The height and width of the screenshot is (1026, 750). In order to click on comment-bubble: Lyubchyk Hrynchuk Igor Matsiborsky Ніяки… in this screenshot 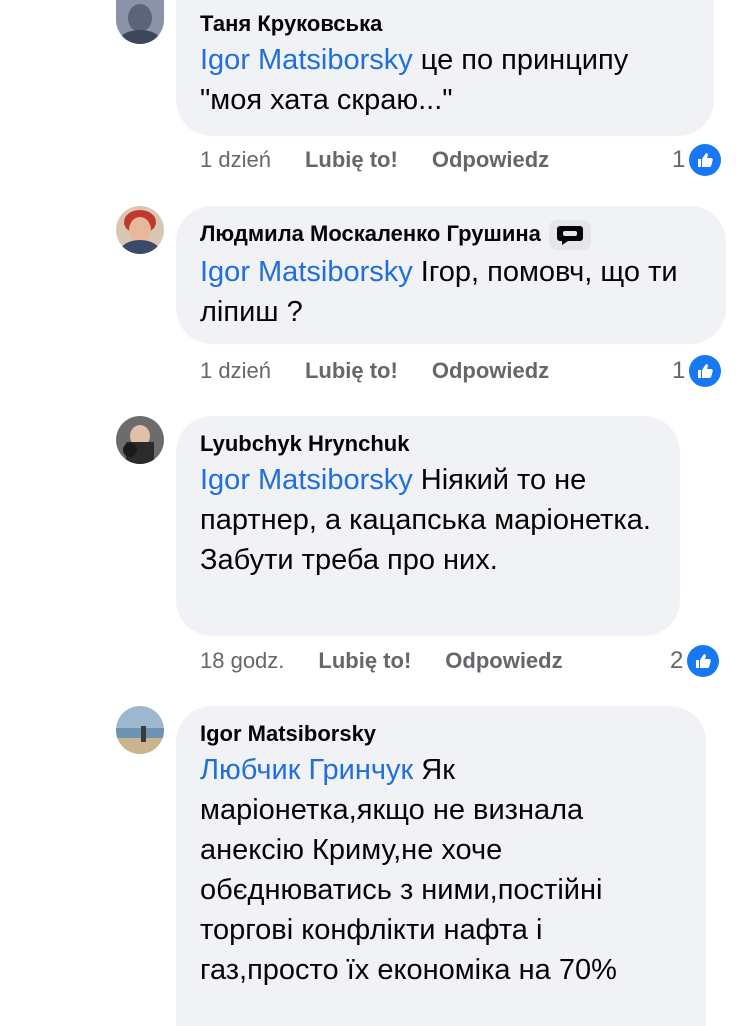, I will do `click(428, 526)`.